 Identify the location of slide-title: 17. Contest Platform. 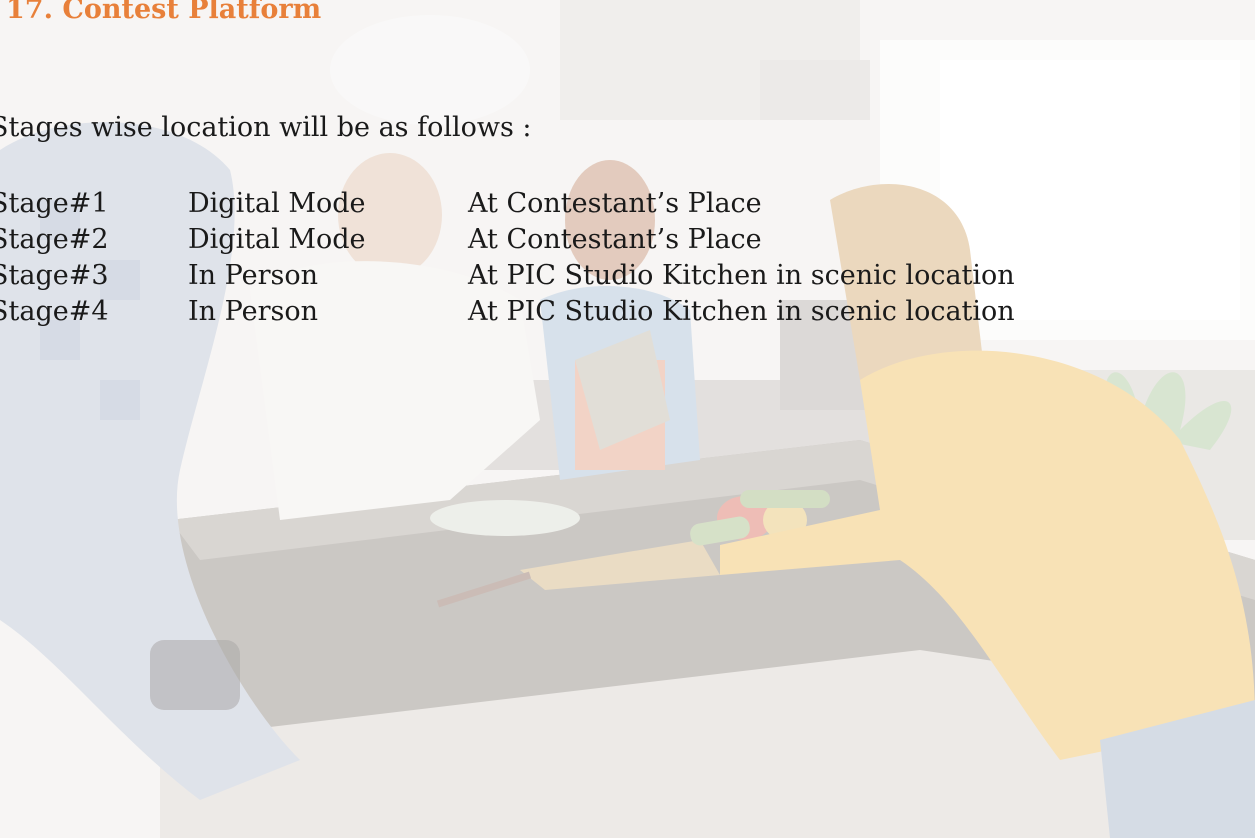
(164, 12).